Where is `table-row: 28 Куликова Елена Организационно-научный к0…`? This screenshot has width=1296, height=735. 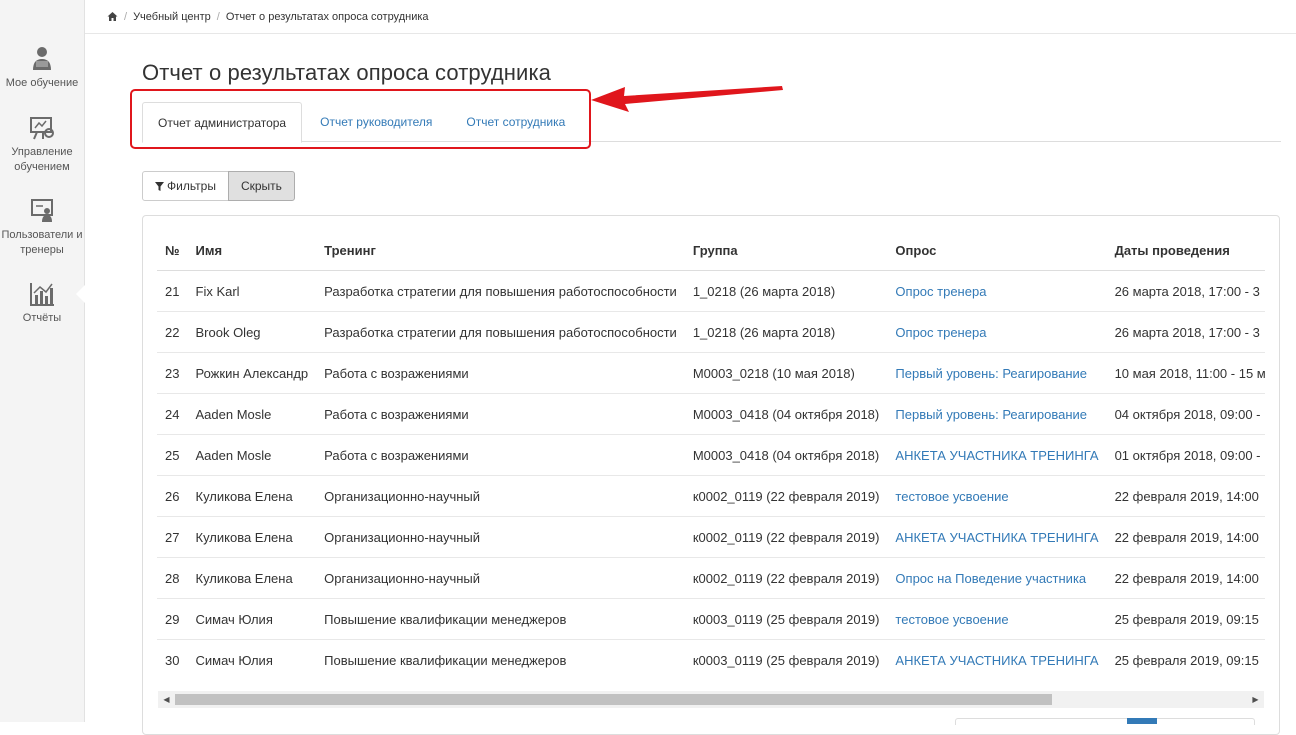 table-row: 28 Куликова Елена Организационно-научный к0… is located at coordinates (711, 578).